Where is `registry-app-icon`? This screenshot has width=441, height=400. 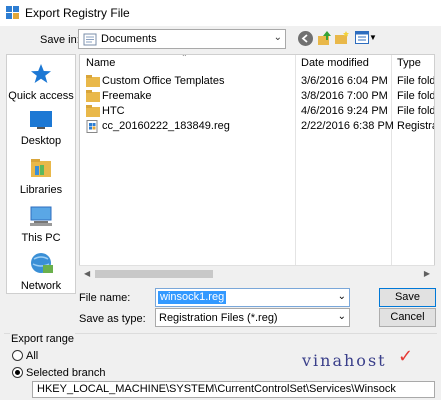 registry-app-icon is located at coordinates (12, 12).